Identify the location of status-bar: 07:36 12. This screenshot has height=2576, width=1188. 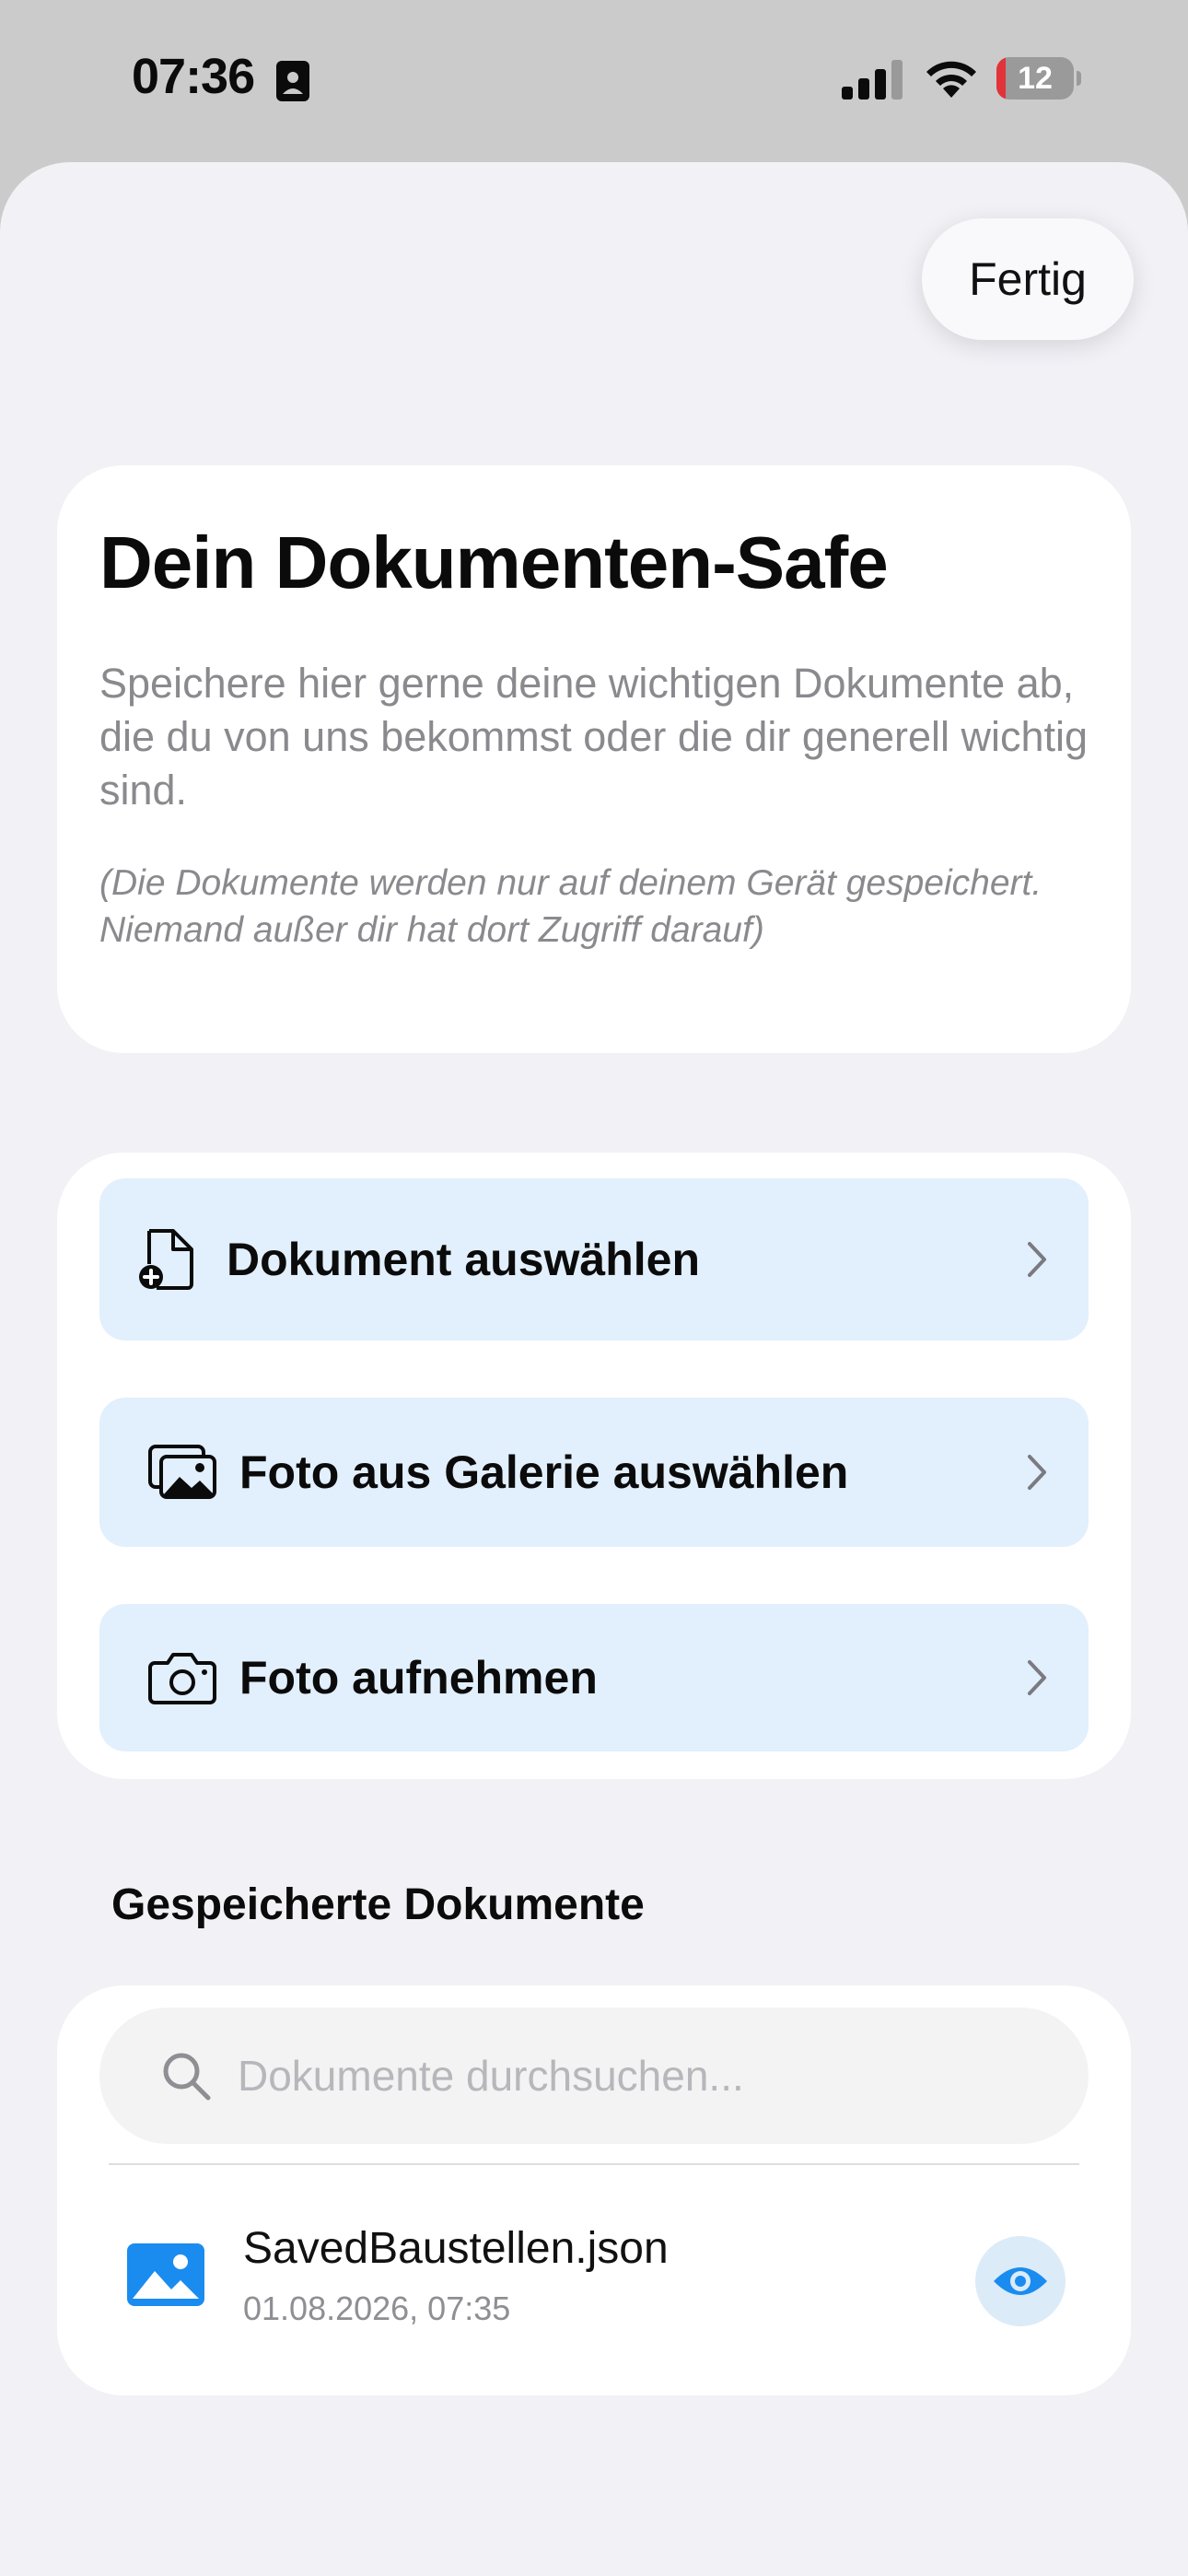
(594, 81).